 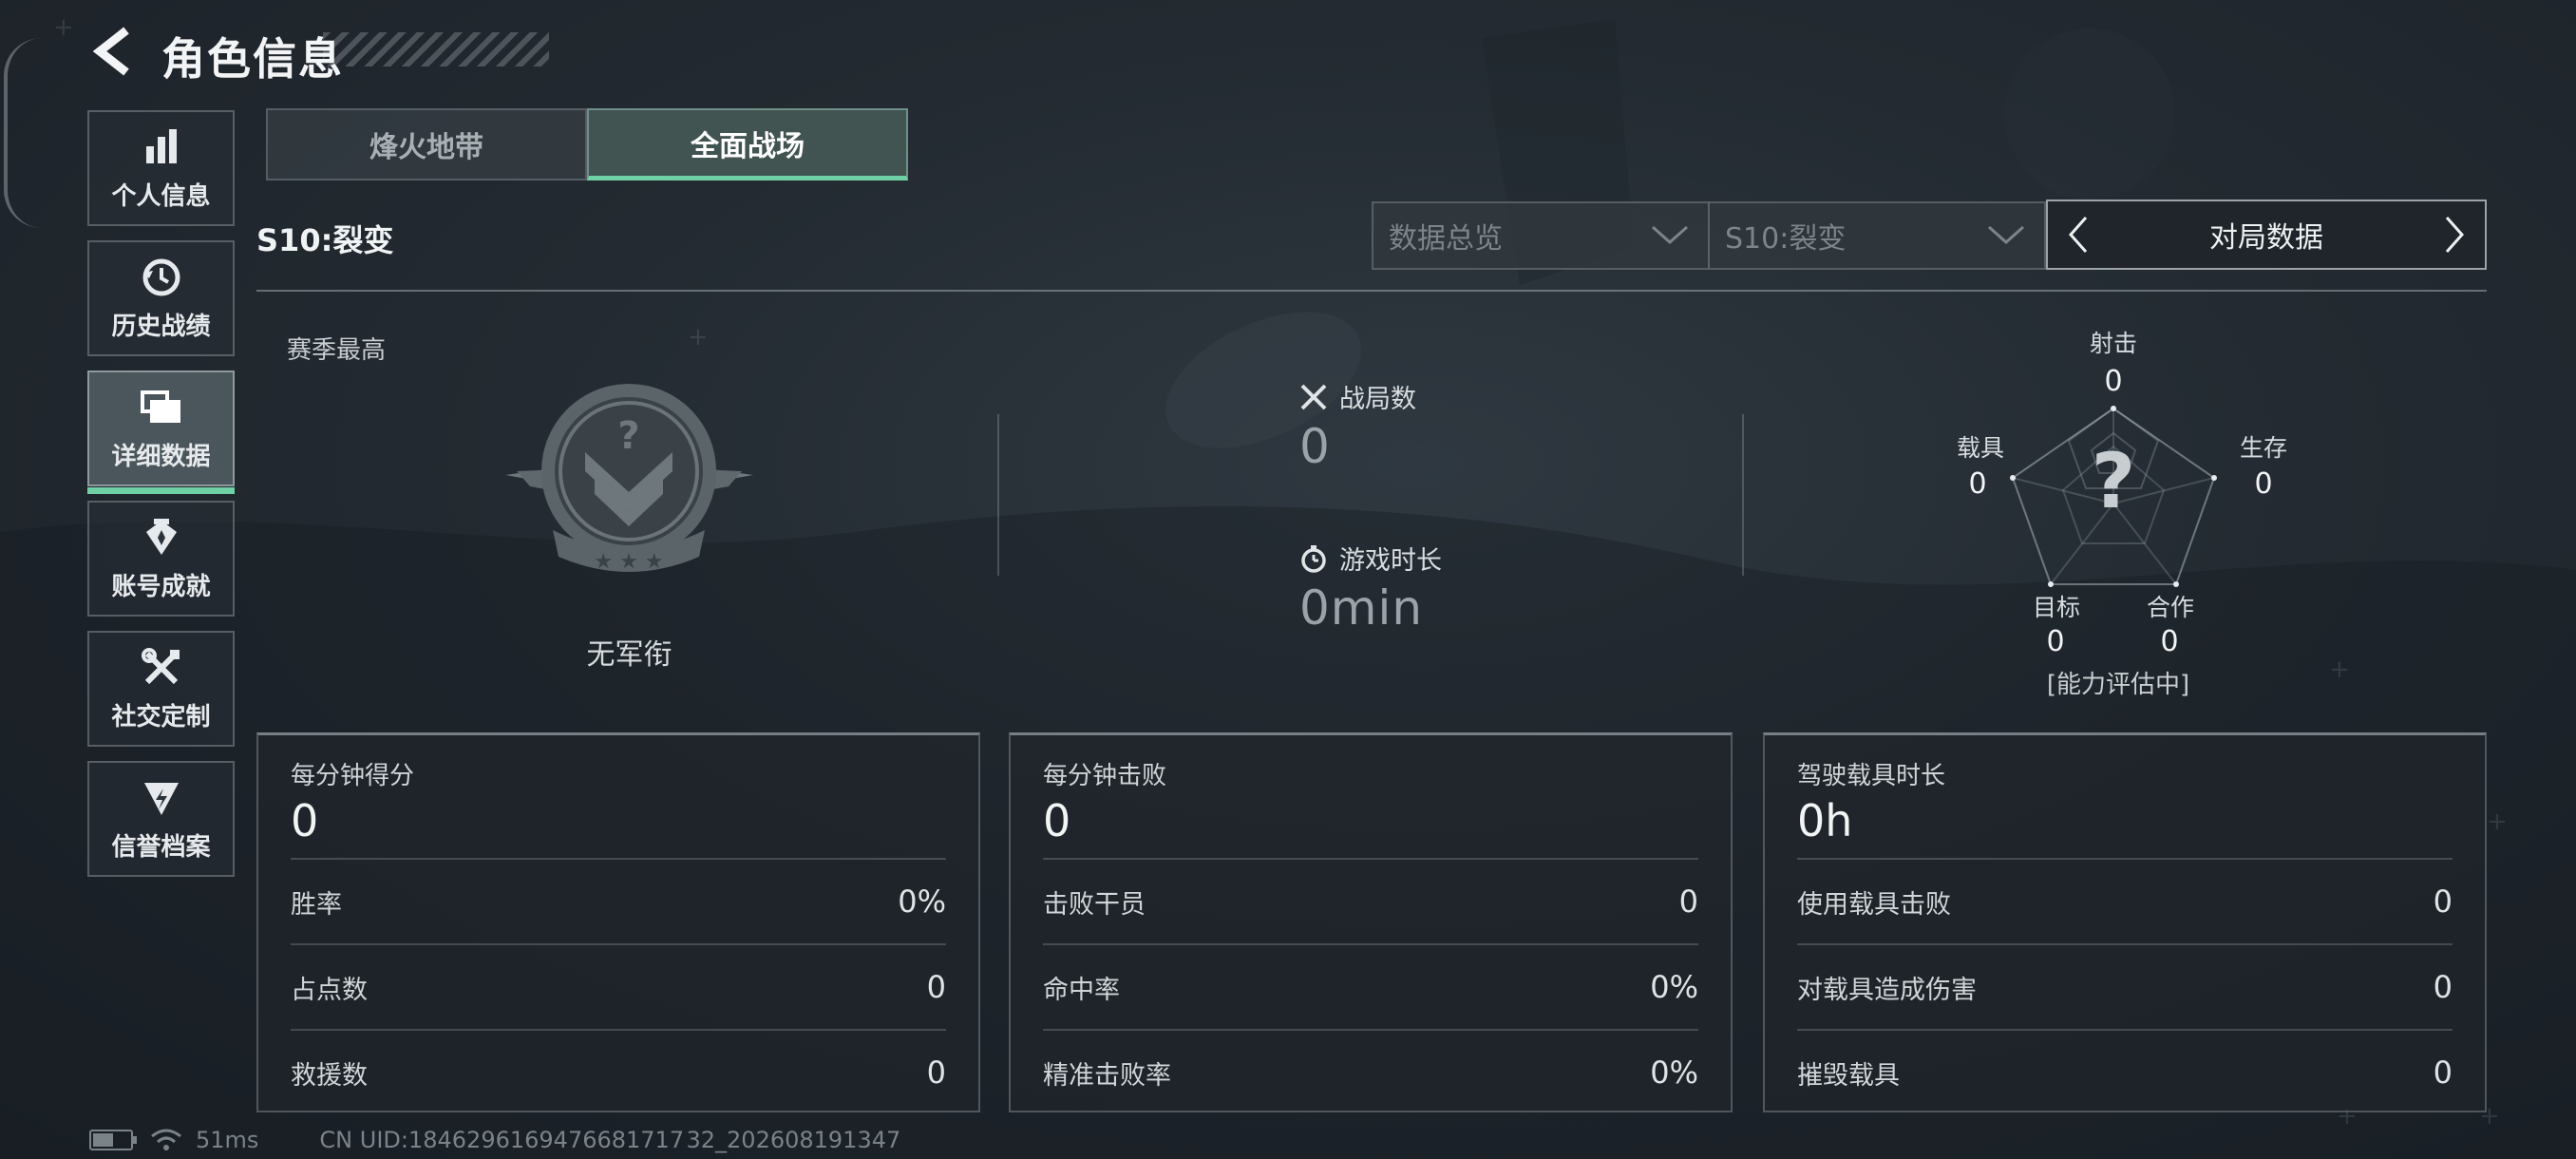 What do you see at coordinates (161, 277) in the screenshot?
I see `history-icon` at bounding box center [161, 277].